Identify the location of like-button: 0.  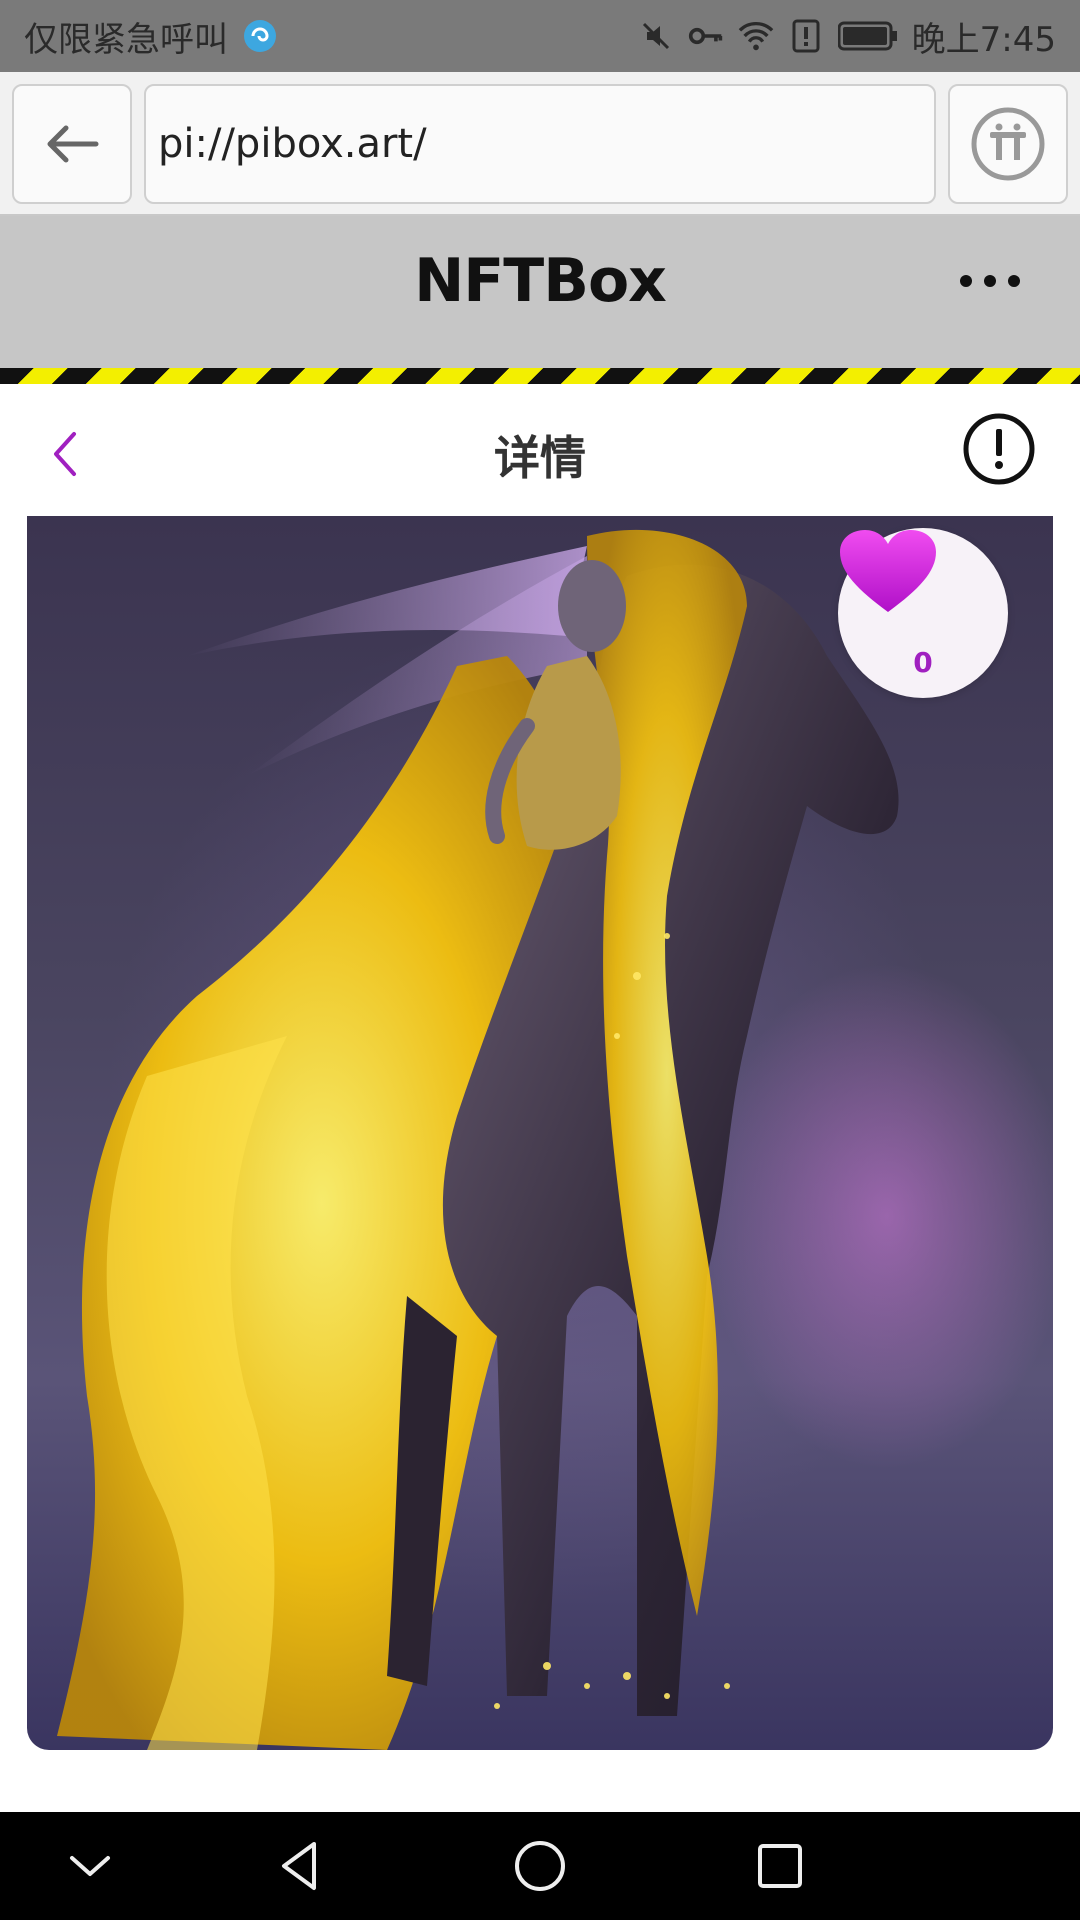
(923, 613).